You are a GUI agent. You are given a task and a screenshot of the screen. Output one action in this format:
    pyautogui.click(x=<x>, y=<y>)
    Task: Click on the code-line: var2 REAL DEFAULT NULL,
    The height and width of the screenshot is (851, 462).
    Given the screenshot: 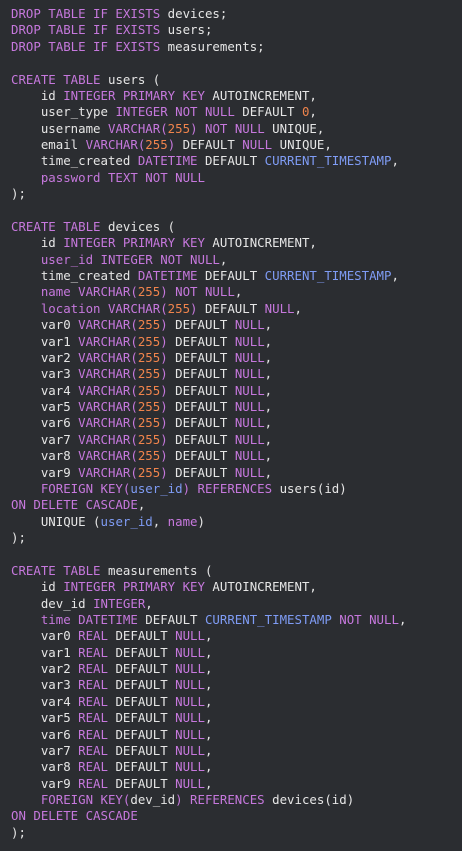 What is the action you would take?
    pyautogui.click(x=236, y=669)
    